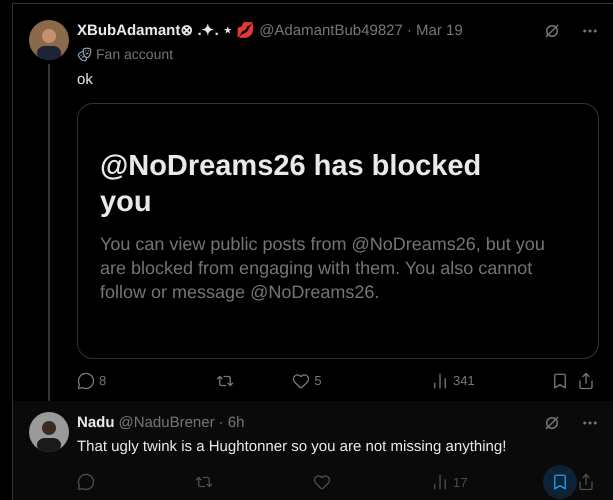 This screenshot has height=500, width=613. Describe the element at coordinates (332, 380) in the screenshot. I see `like-button: 5` at that location.